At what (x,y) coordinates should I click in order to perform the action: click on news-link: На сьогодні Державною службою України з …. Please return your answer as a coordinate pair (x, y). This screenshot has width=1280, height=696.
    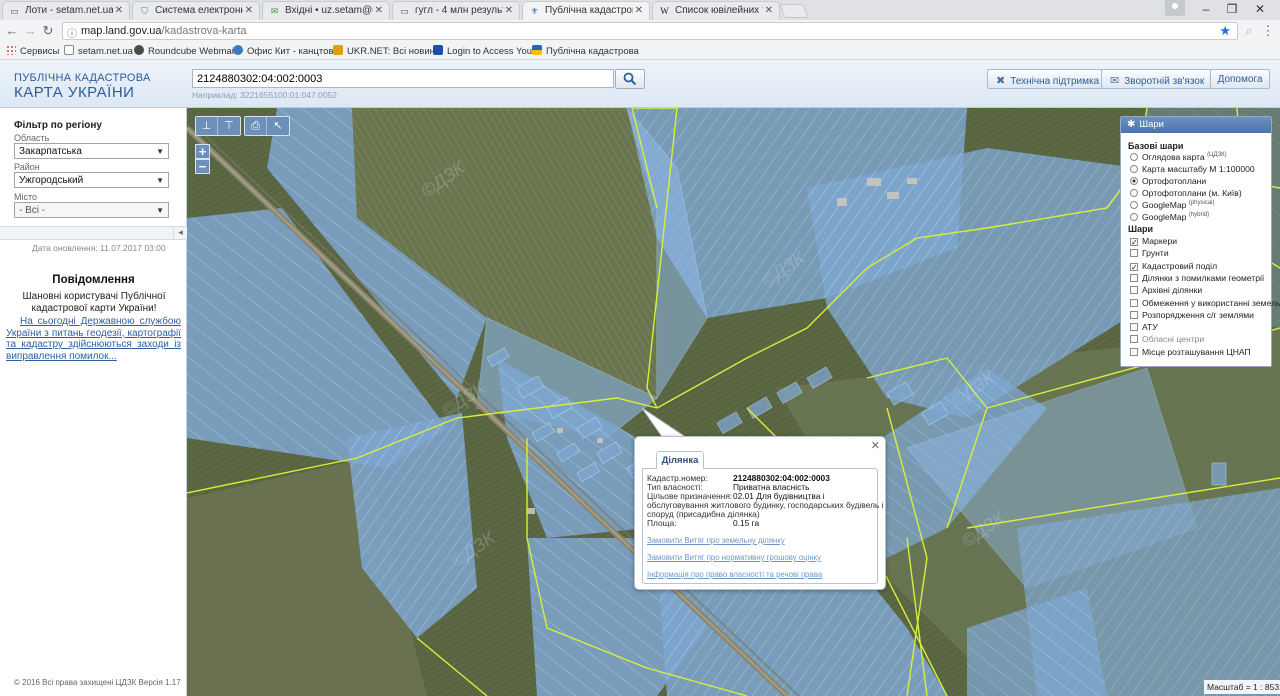
    Looking at the image, I should click on (93, 339).